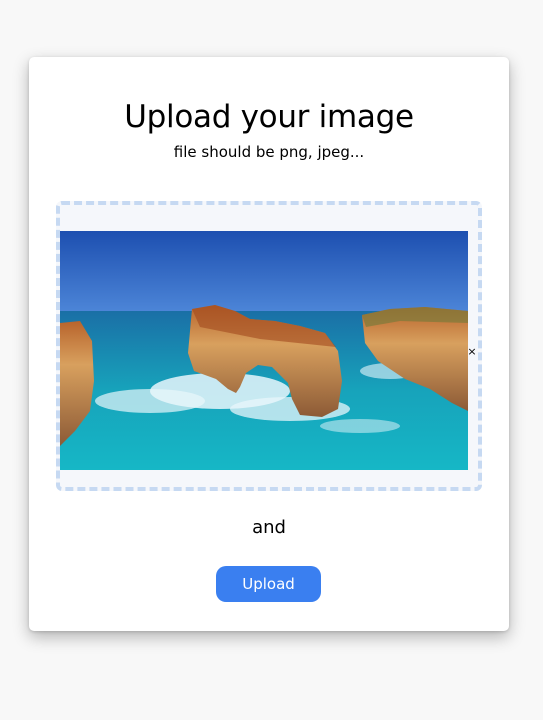 The width and height of the screenshot is (543, 720). I want to click on page-title: Upload your image, so click(269, 117).